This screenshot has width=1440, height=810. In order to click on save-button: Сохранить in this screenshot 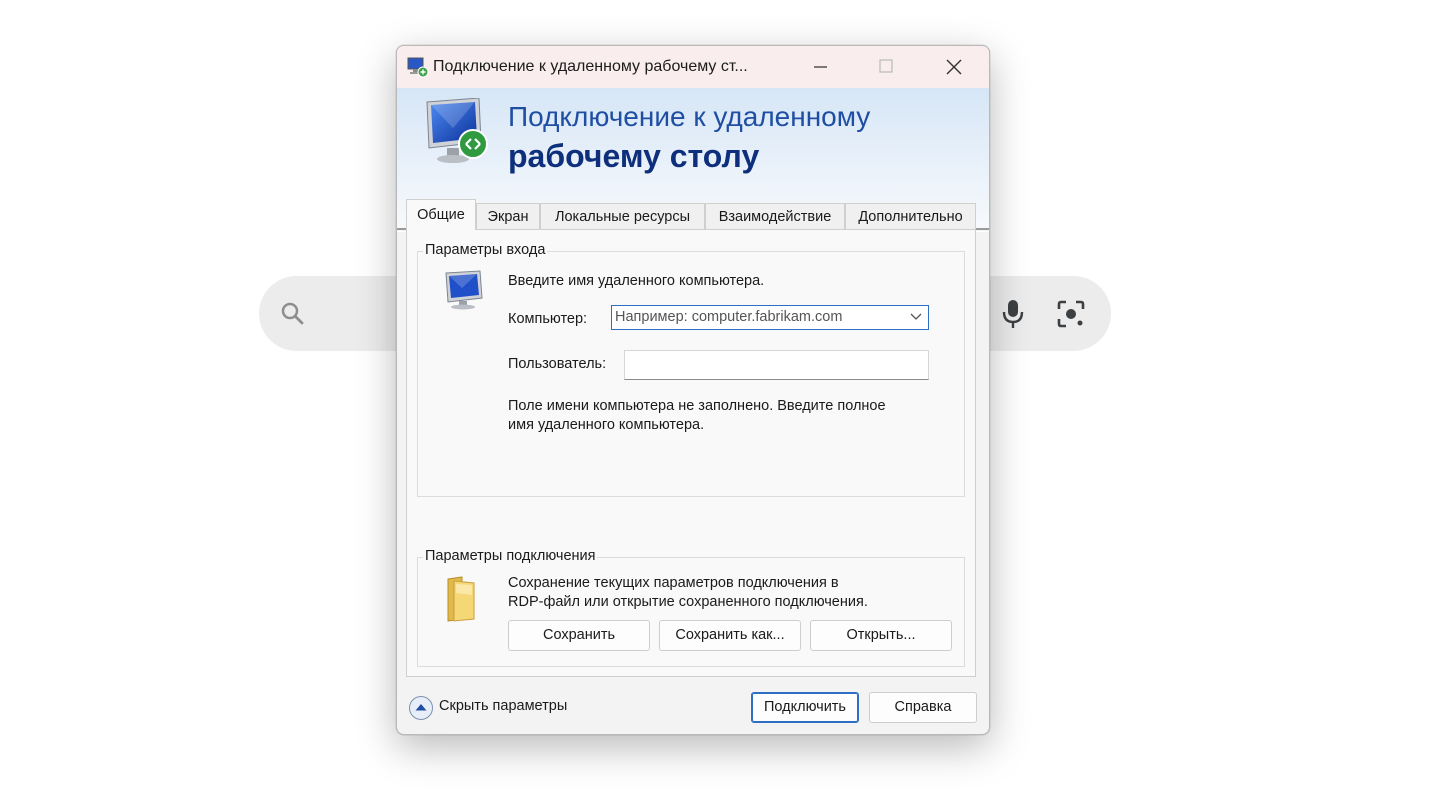, I will do `click(579, 635)`.